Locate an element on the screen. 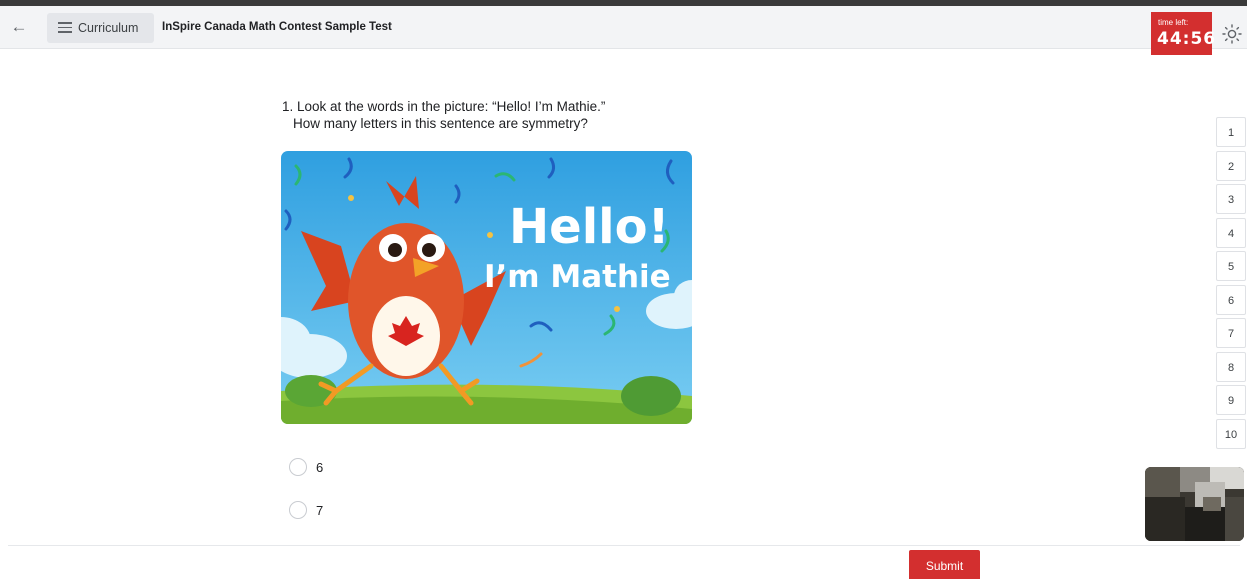 This screenshot has height=579, width=1247. question-nav-item: 6 is located at coordinates (1231, 300).